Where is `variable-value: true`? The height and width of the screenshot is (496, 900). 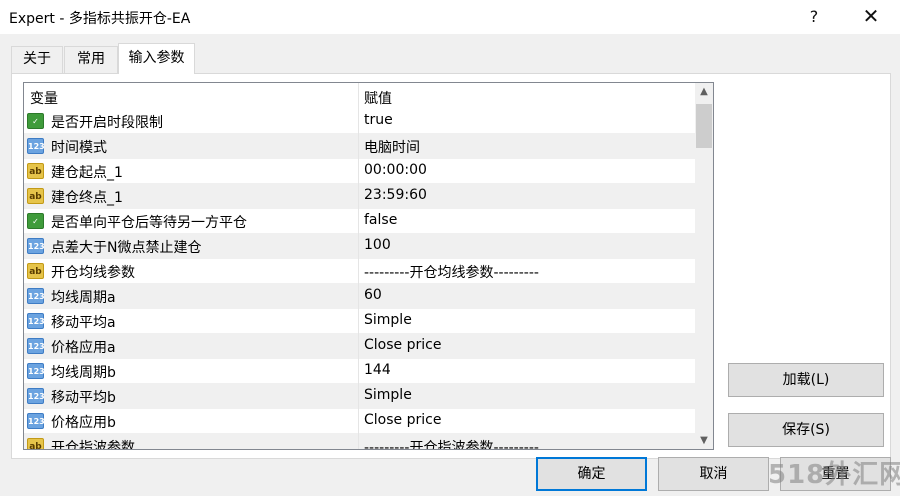 variable-value: true is located at coordinates (378, 120).